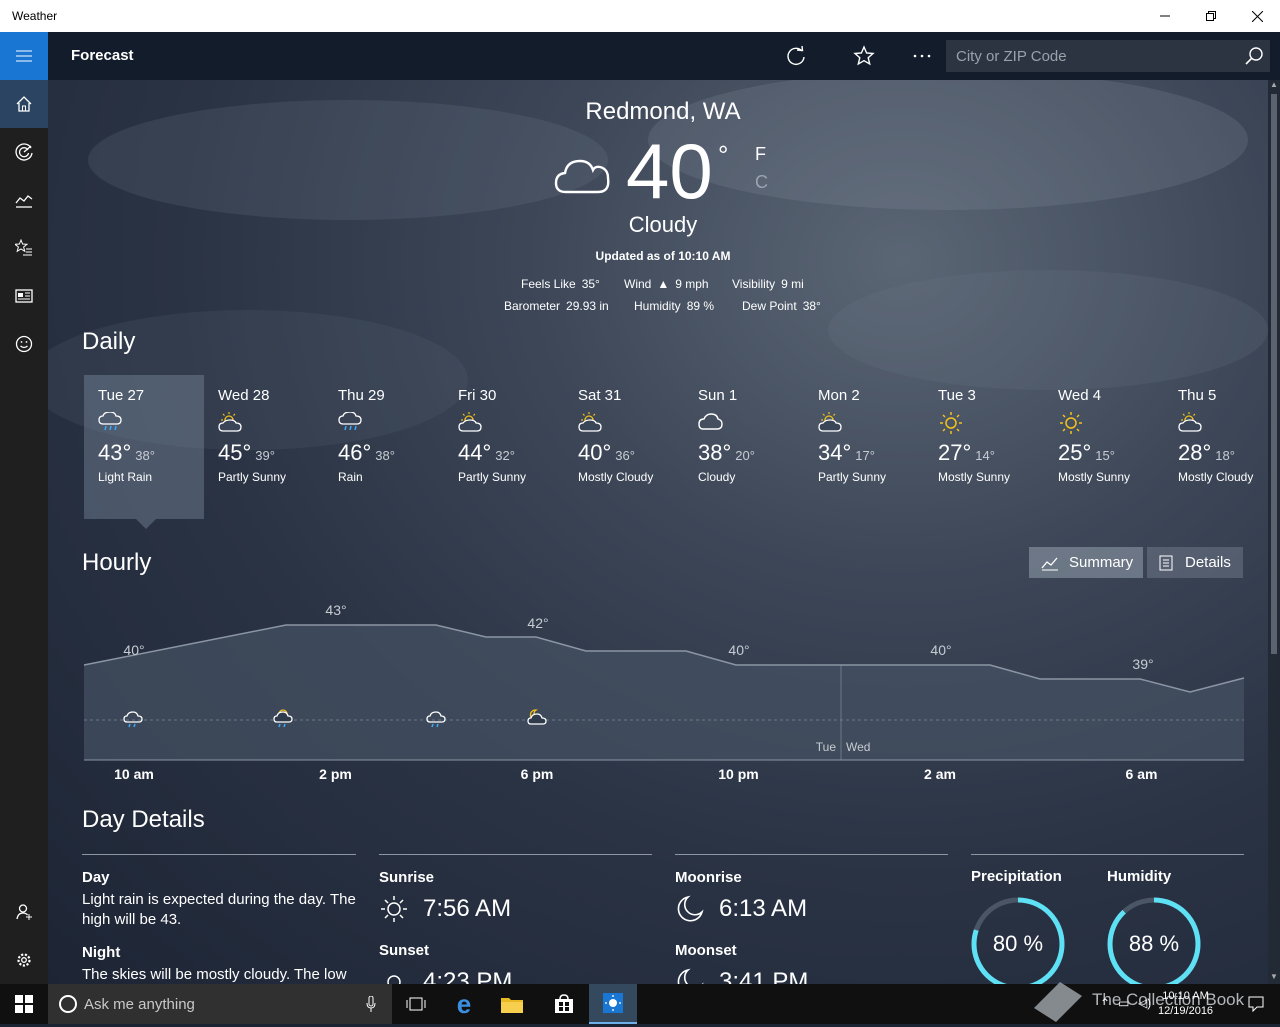 Image resolution: width=1280 pixels, height=1027 pixels. What do you see at coordinates (1090, 56) in the screenshot?
I see `city-search-input` at bounding box center [1090, 56].